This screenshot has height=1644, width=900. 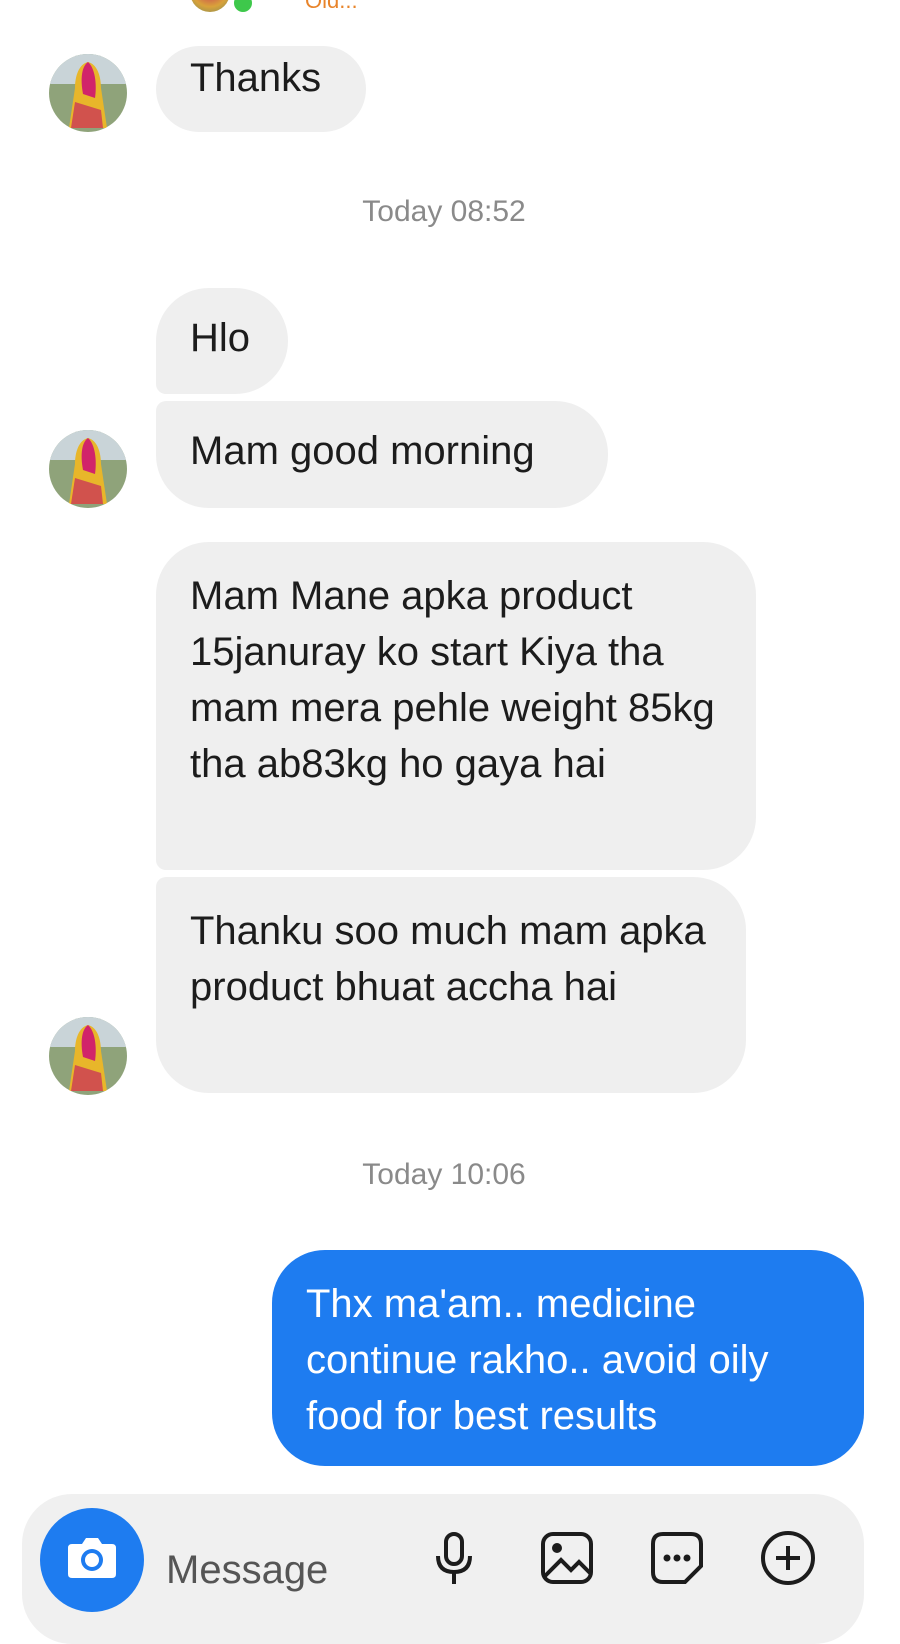 I want to click on incoming-message: Thanks, so click(x=261, y=89).